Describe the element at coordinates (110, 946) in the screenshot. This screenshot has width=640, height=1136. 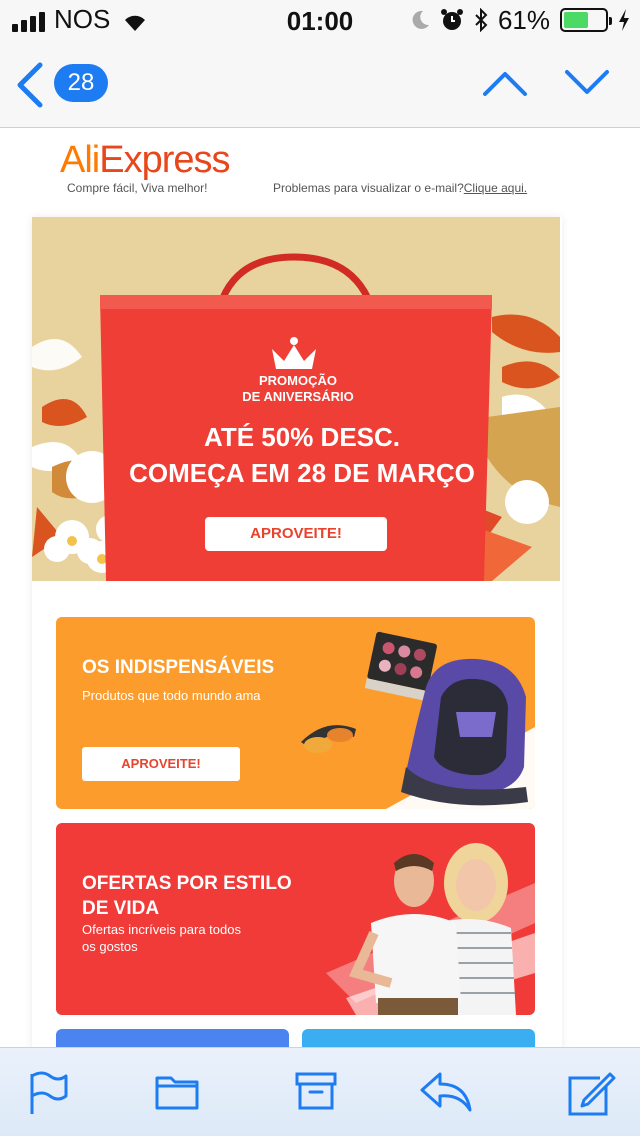
I see `ofertas-estilo-subtitle-line2: os gostos` at that location.